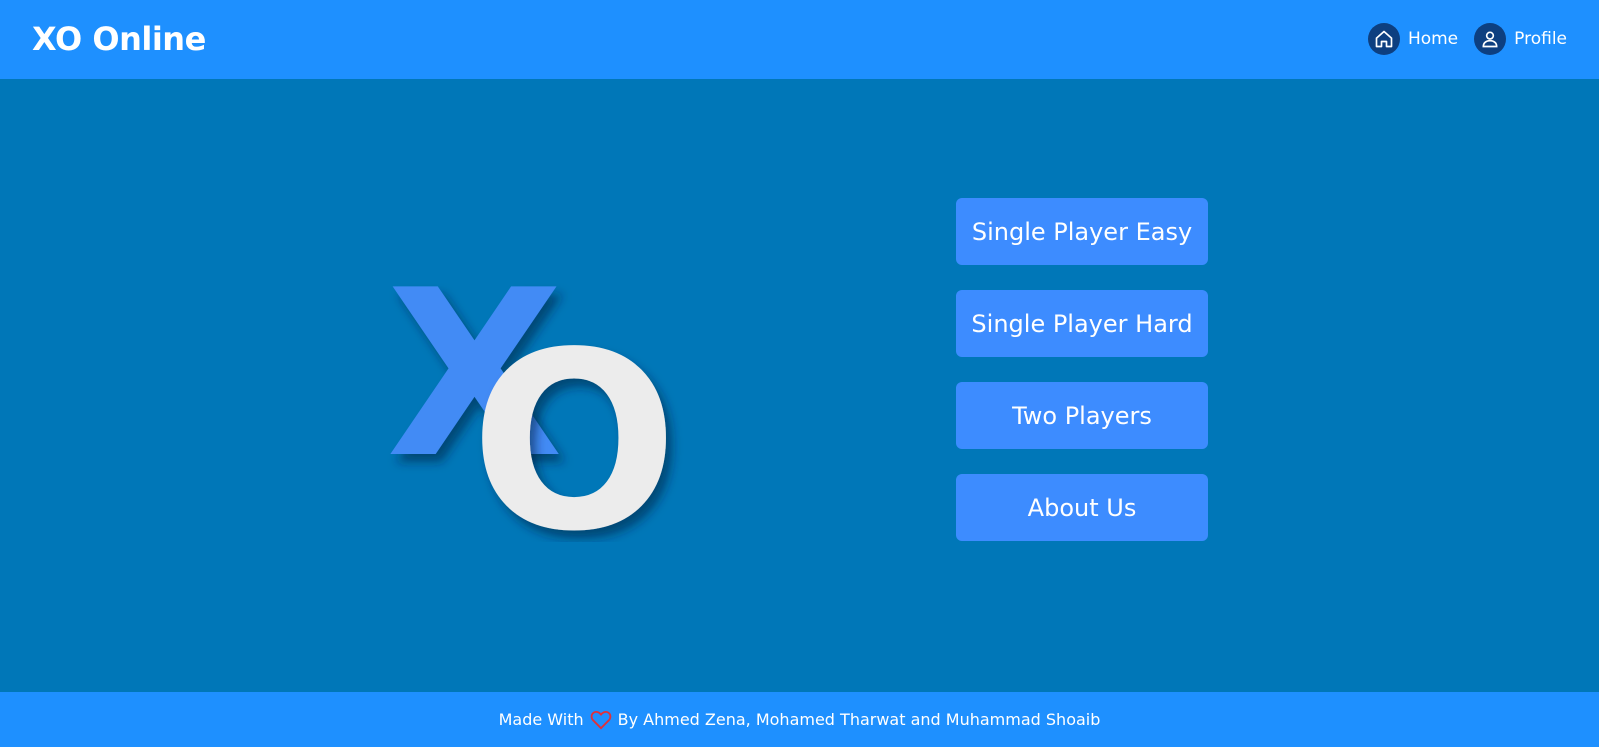 The image size is (1599, 747). Describe the element at coordinates (541, 719) in the screenshot. I see `footer-prefix: Made With` at that location.